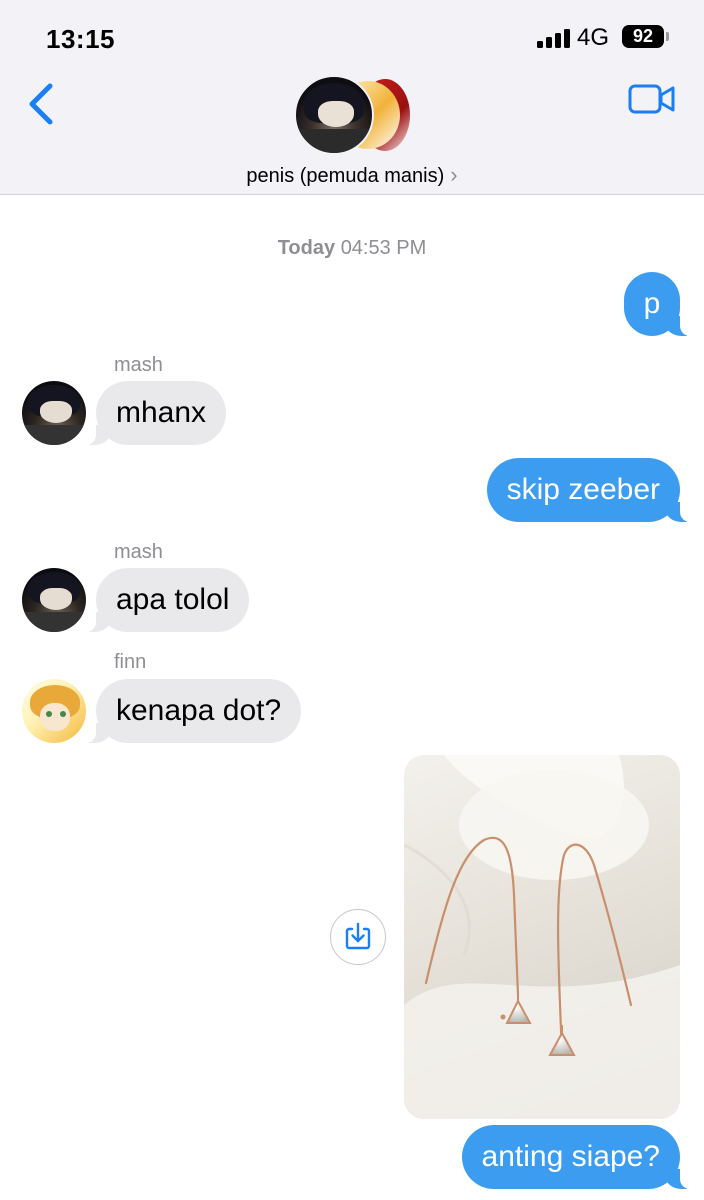 The image size is (704, 1200). Describe the element at coordinates (155, 413) in the screenshot. I see `incoming-message-bubble: mhanx` at that location.